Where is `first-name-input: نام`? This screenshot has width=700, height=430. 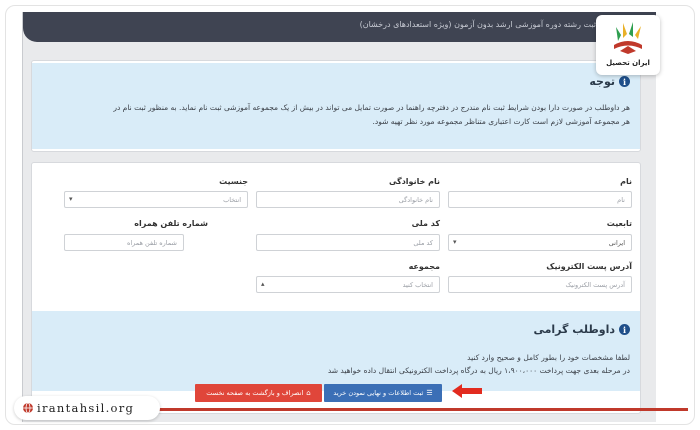 first-name-input: نام is located at coordinates (540, 199).